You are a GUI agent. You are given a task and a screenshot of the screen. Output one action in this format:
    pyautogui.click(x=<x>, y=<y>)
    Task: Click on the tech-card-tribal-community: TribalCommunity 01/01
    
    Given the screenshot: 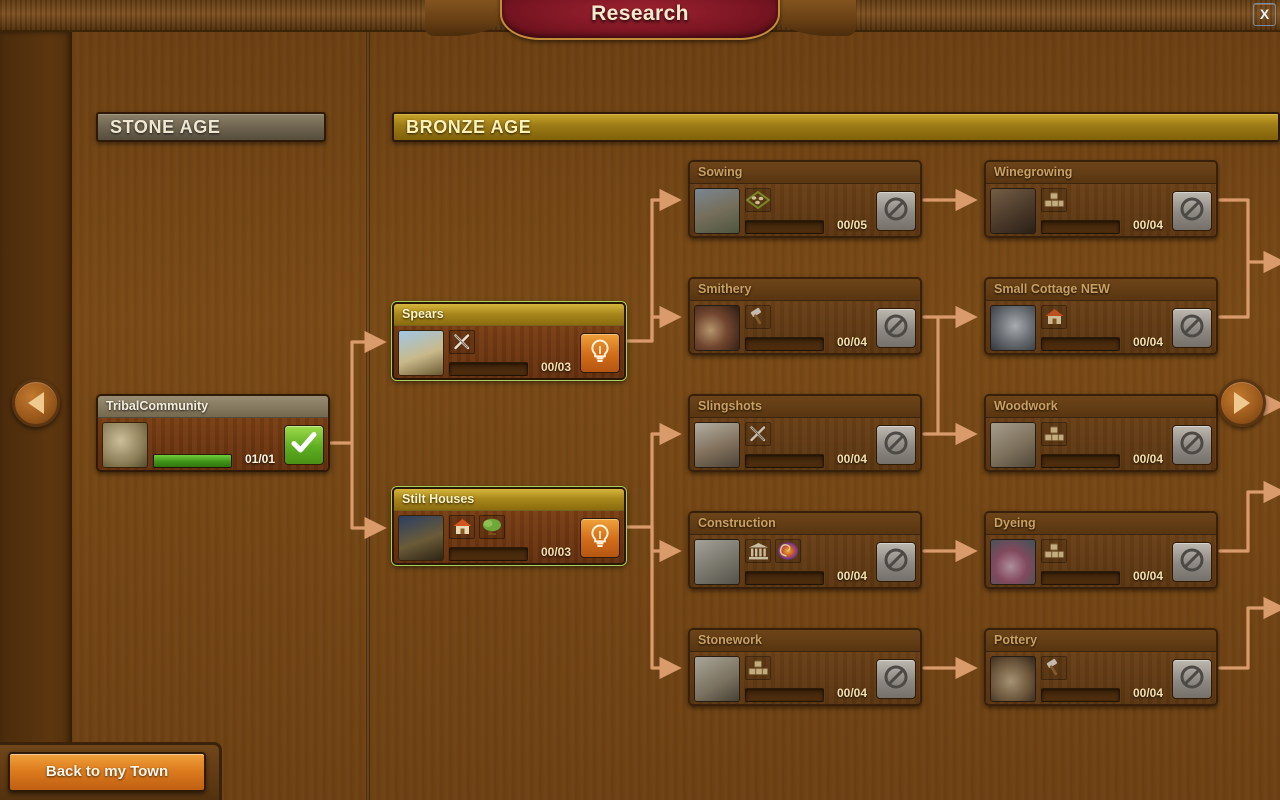 What is the action you would take?
    pyautogui.click(x=213, y=433)
    